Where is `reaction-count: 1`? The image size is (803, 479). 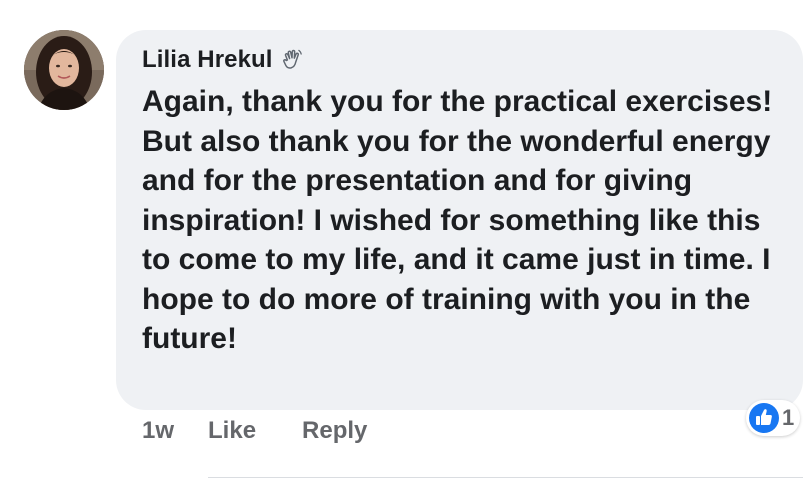 reaction-count: 1 is located at coordinates (788, 417).